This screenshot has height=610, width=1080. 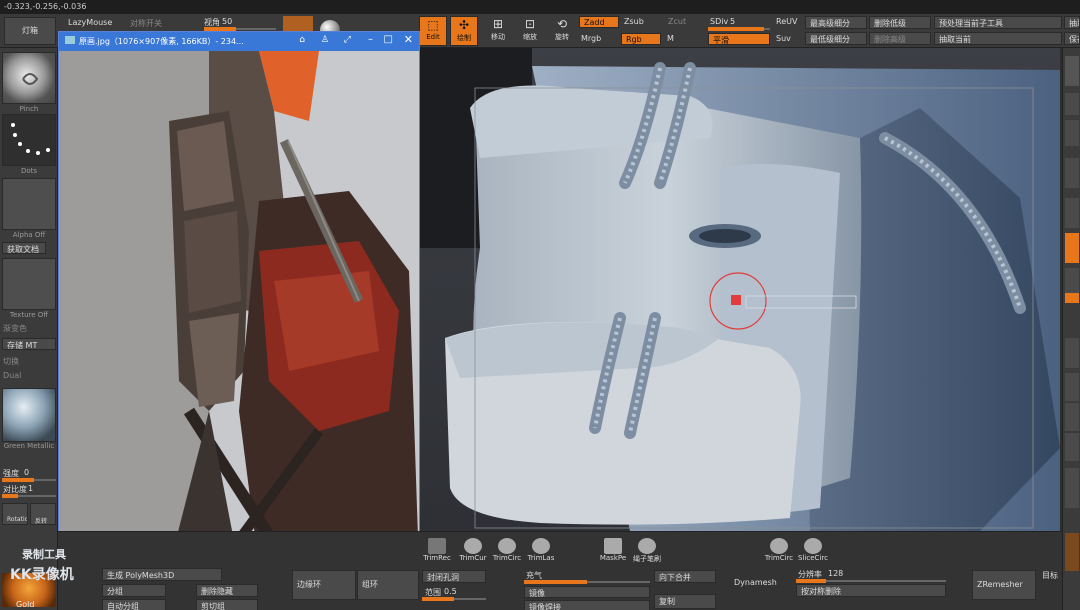 What do you see at coordinates (587, 582) in the screenshot?
I see `inflate-slider` at bounding box center [587, 582].